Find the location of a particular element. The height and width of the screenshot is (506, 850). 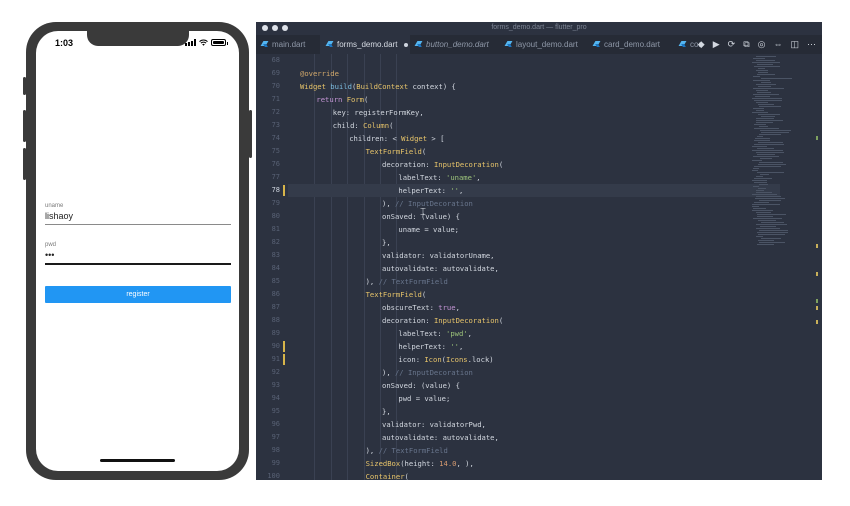

tab-main-dart: main.dart is located at coordinates (288, 44).